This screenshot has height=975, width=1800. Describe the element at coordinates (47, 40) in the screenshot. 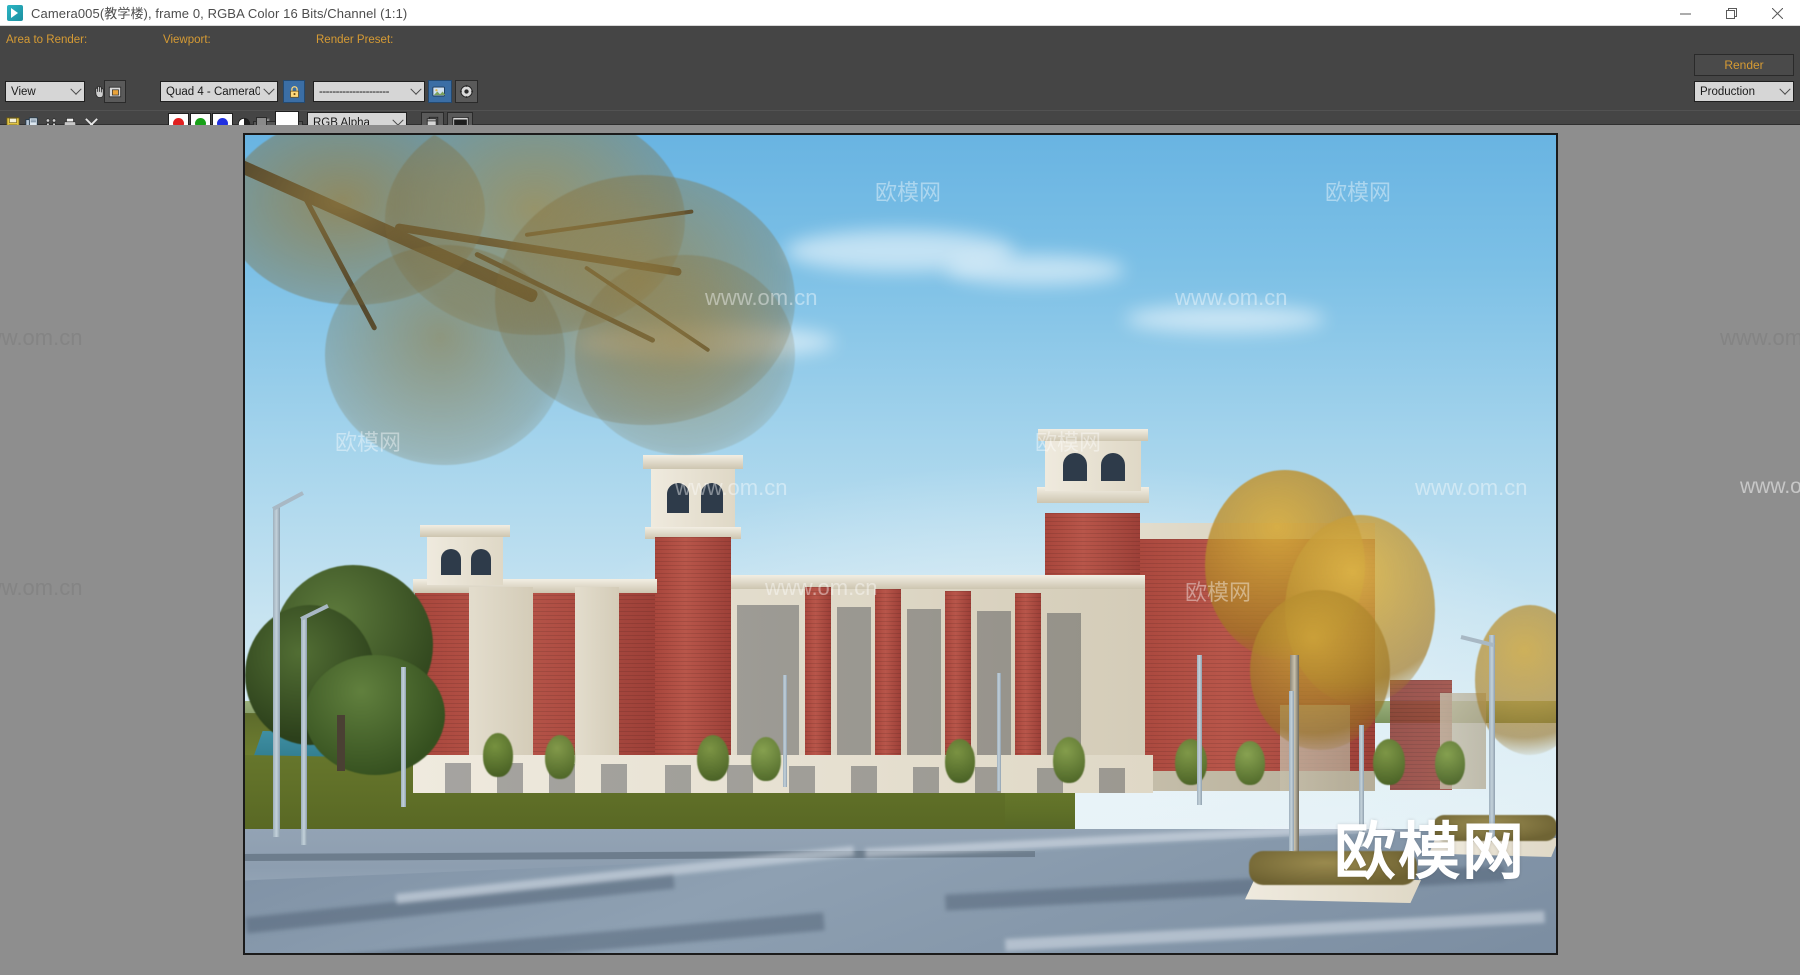

I see `area-to-render-label: Area to Render:` at that location.